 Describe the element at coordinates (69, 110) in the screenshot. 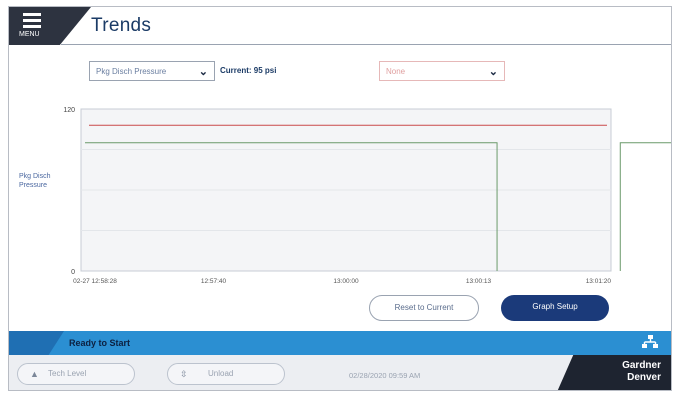

I see `y-tick-top: 120` at that location.